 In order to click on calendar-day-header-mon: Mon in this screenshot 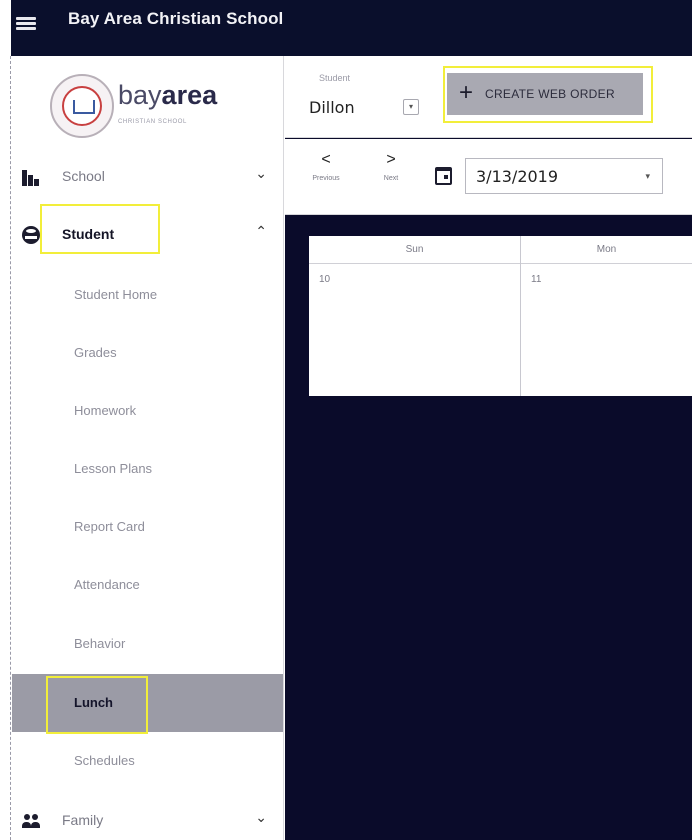, I will do `click(606, 250)`.